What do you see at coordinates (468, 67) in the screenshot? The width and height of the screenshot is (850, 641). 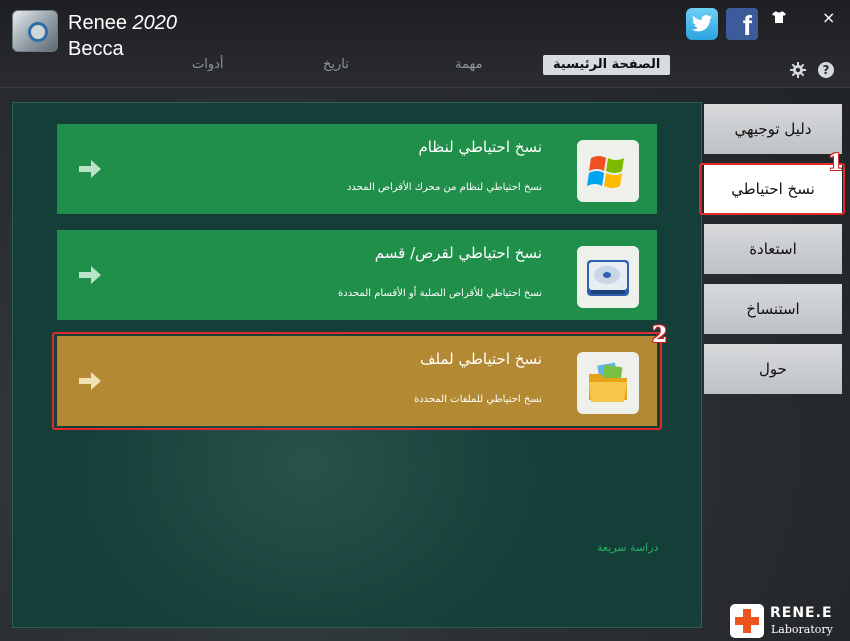 I see `tab-task: مهمة` at bounding box center [468, 67].